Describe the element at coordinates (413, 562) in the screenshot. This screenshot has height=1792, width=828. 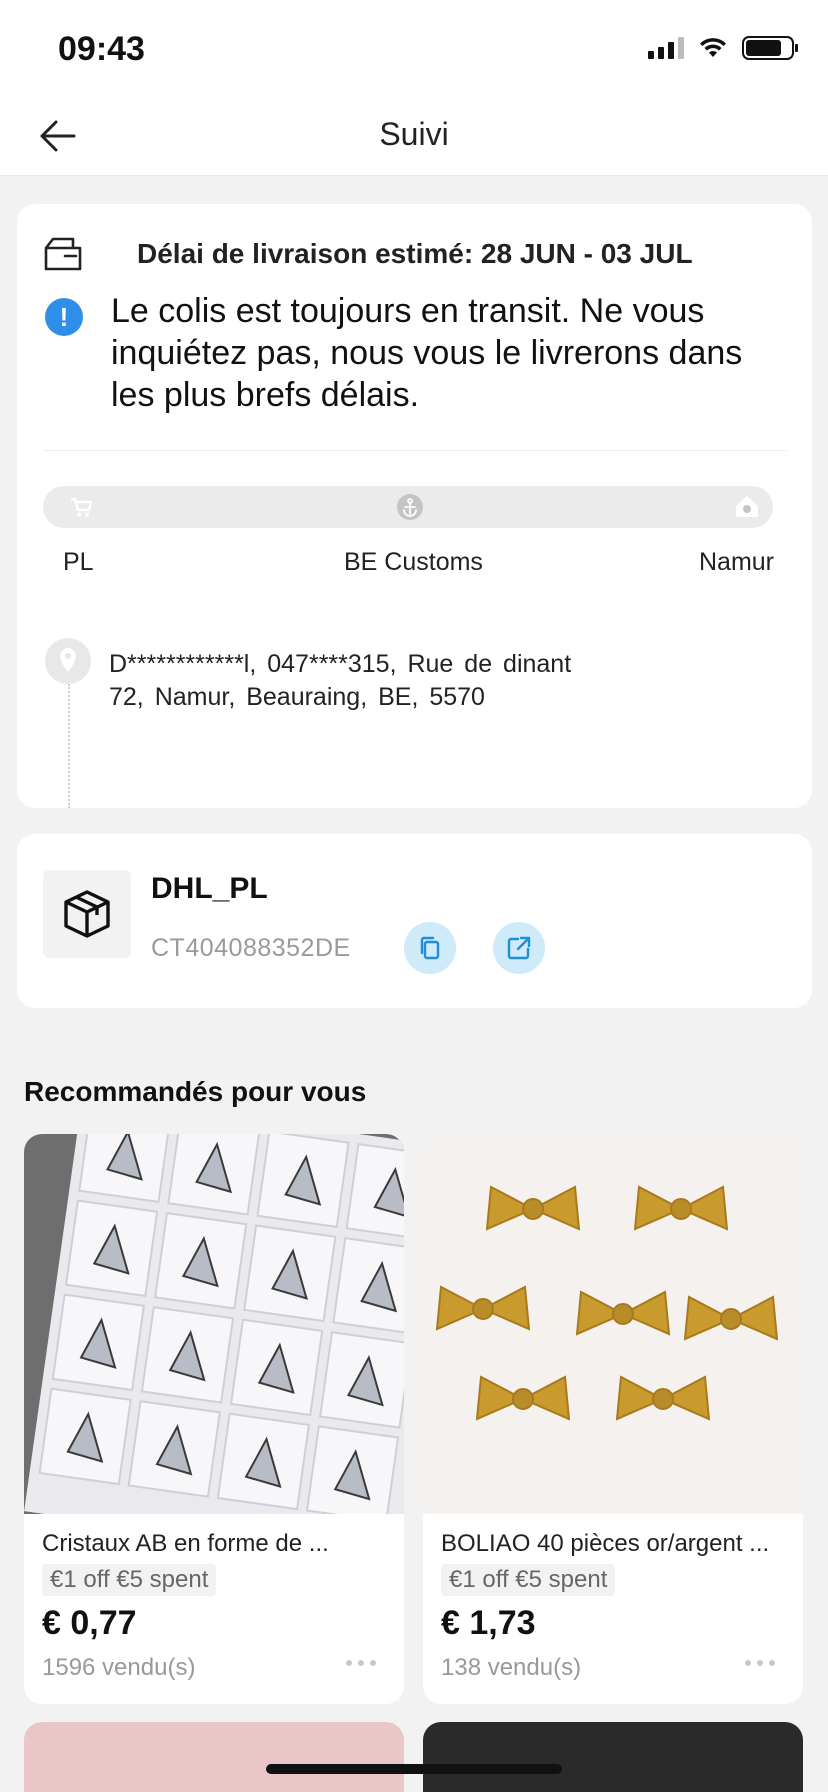
I see `progress-step-customs: BE Customs` at that location.